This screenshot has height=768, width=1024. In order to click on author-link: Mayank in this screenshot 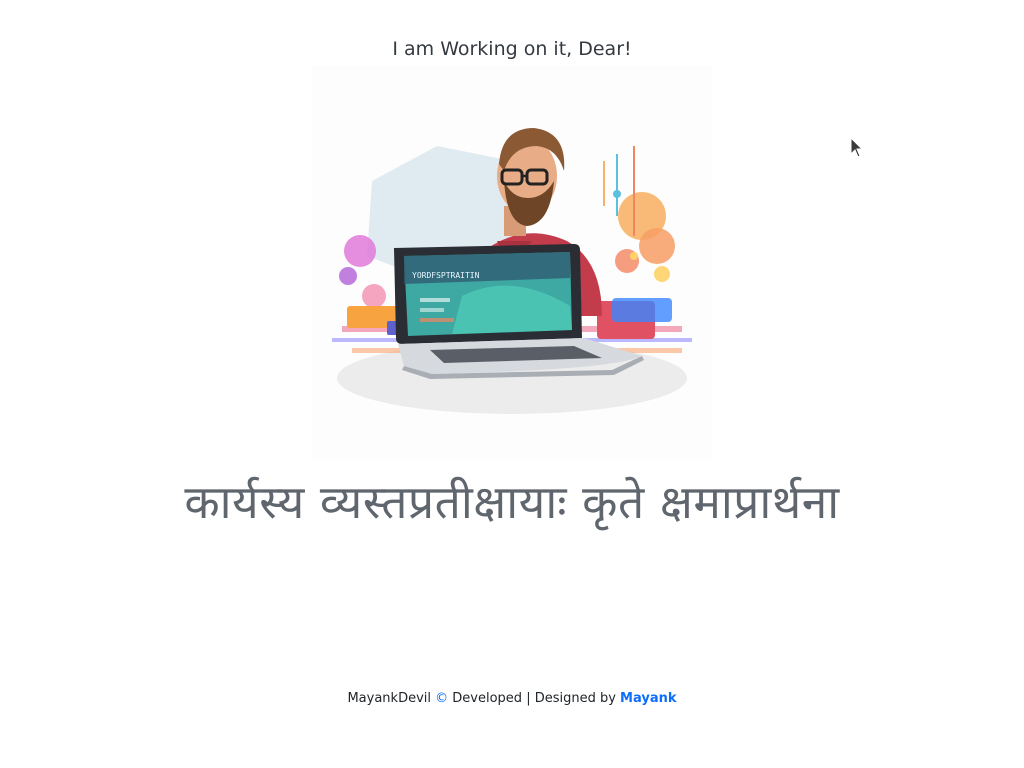, I will do `click(648, 698)`.